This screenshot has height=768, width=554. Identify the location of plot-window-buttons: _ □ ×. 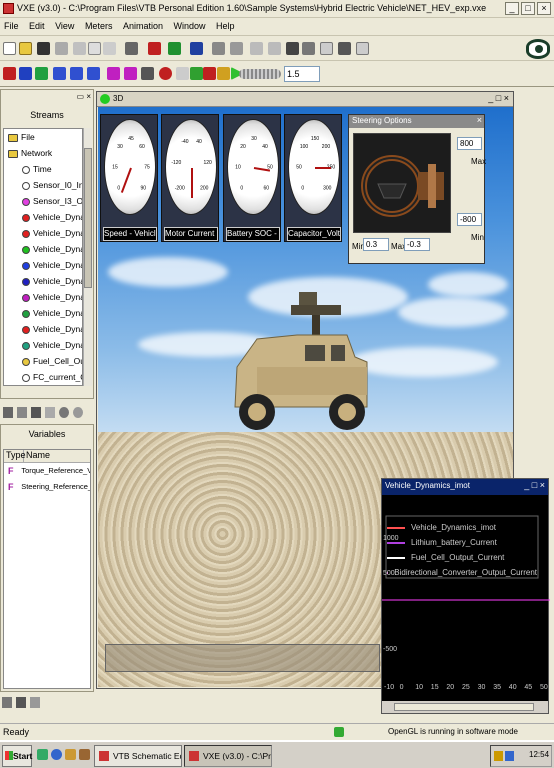
(534, 485).